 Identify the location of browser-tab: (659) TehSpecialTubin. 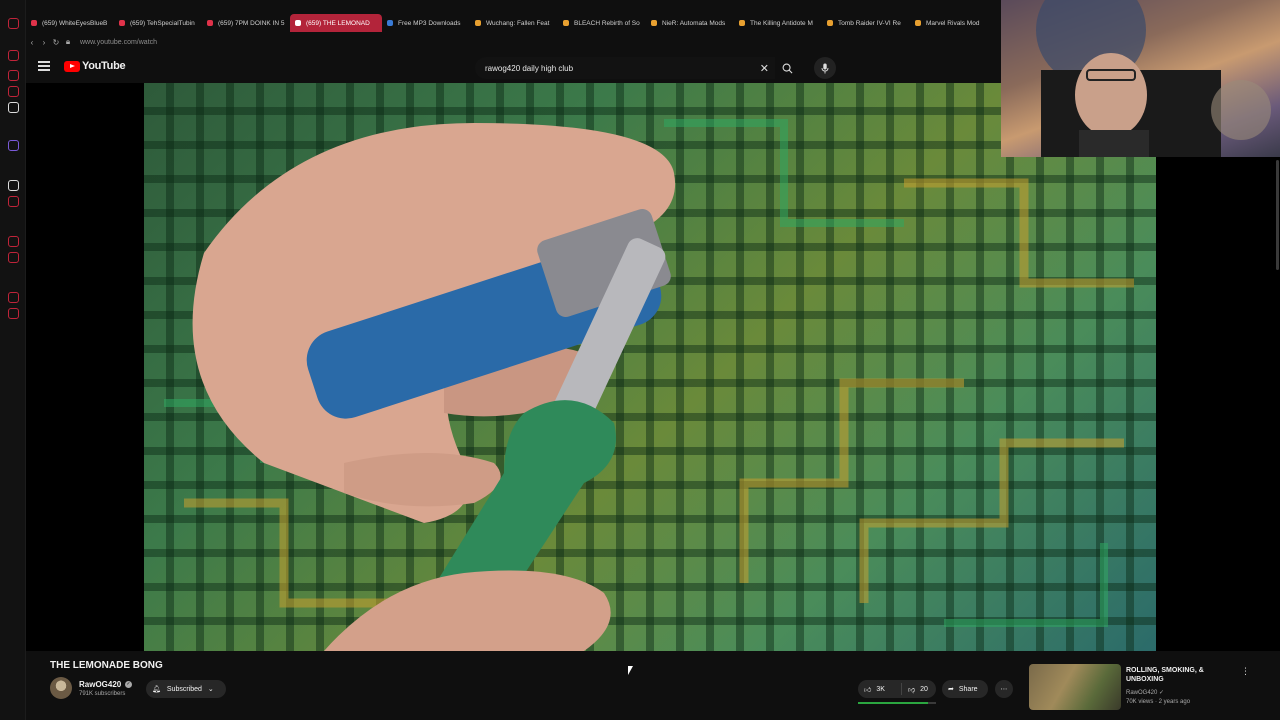
(158, 23).